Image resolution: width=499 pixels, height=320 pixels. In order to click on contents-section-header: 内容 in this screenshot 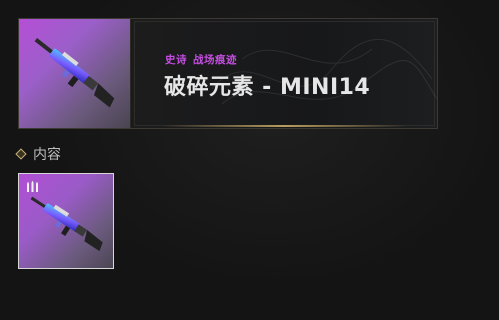, I will do `click(38, 154)`.